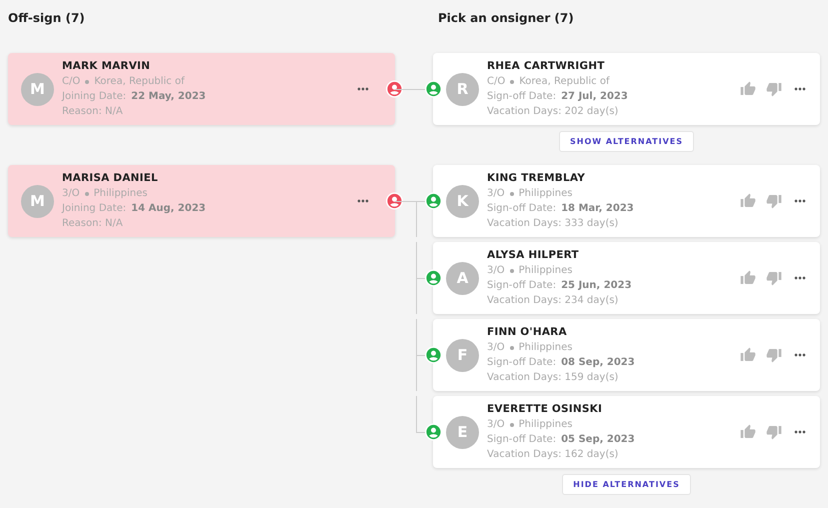  What do you see at coordinates (626, 278) in the screenshot?
I see `onsigner-card: A ALYSA HILPERT 3/O Philippines Sign-off Date: 25 Jun, 2023 Vacation Days: 234 day(s)` at bounding box center [626, 278].